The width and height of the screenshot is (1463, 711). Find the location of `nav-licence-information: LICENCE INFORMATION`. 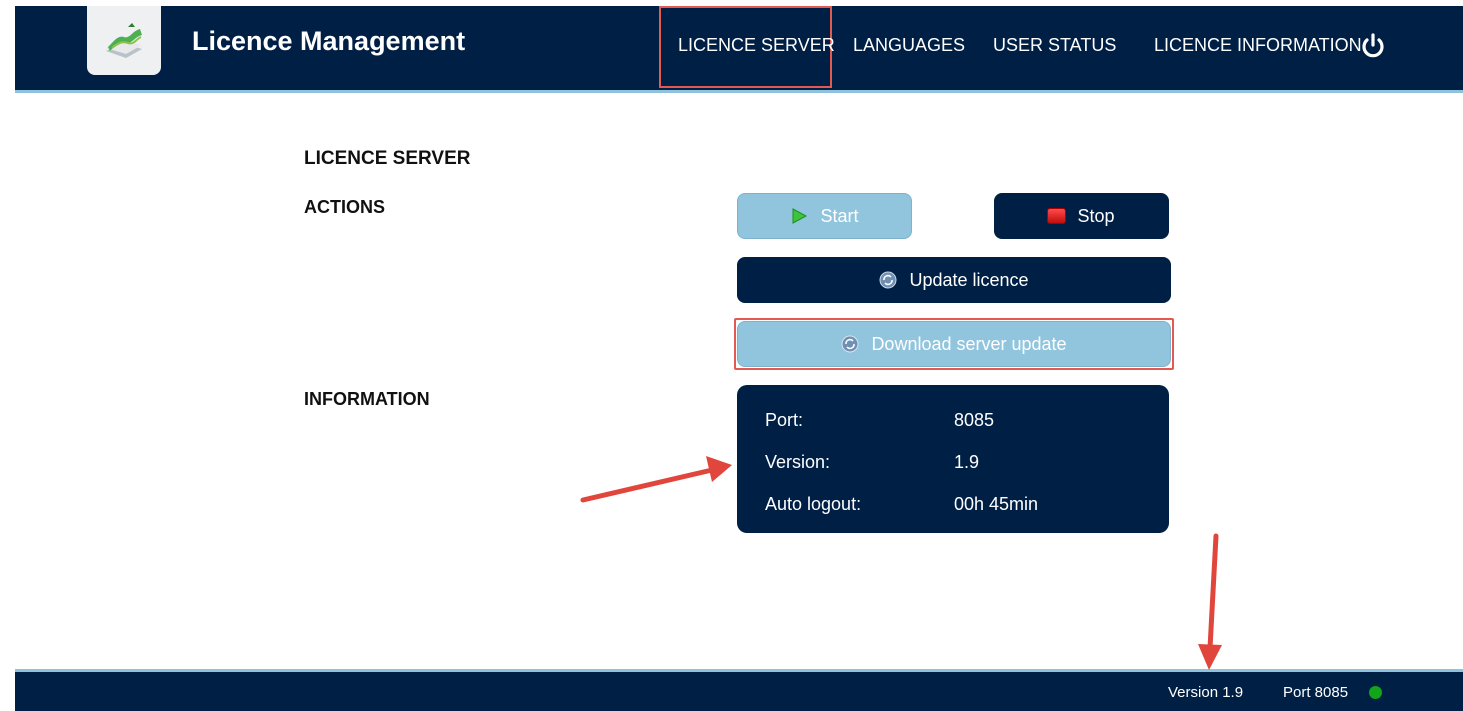

nav-licence-information: LICENCE INFORMATION is located at coordinates (1258, 45).